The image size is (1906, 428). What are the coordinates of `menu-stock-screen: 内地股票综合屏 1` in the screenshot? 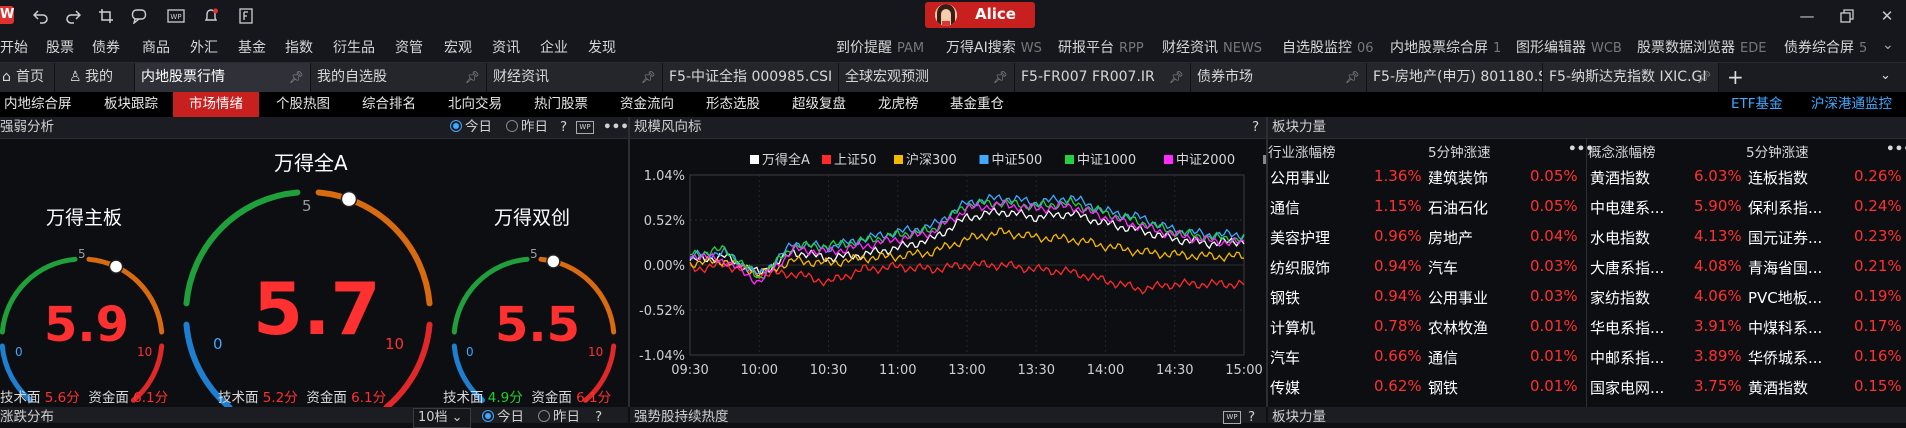 It's located at (1445, 47).